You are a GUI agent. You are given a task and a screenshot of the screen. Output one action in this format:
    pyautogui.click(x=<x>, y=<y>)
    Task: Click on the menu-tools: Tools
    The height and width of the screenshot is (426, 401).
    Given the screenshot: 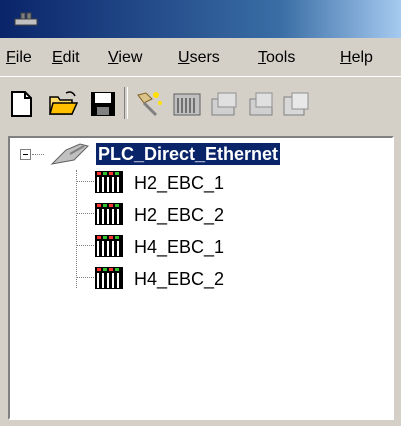 What is the action you would take?
    pyautogui.click(x=276, y=58)
    